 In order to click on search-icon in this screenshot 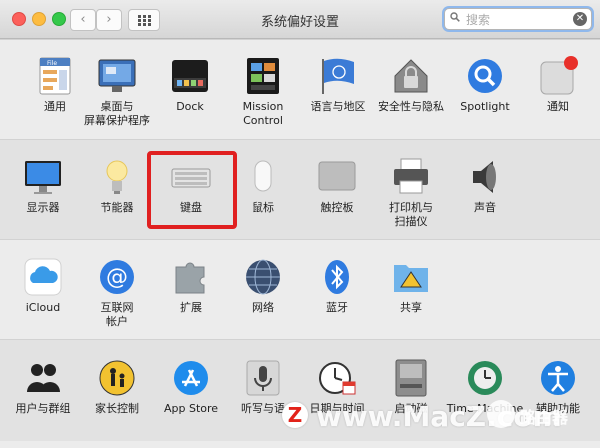, I will do `click(455, 17)`.